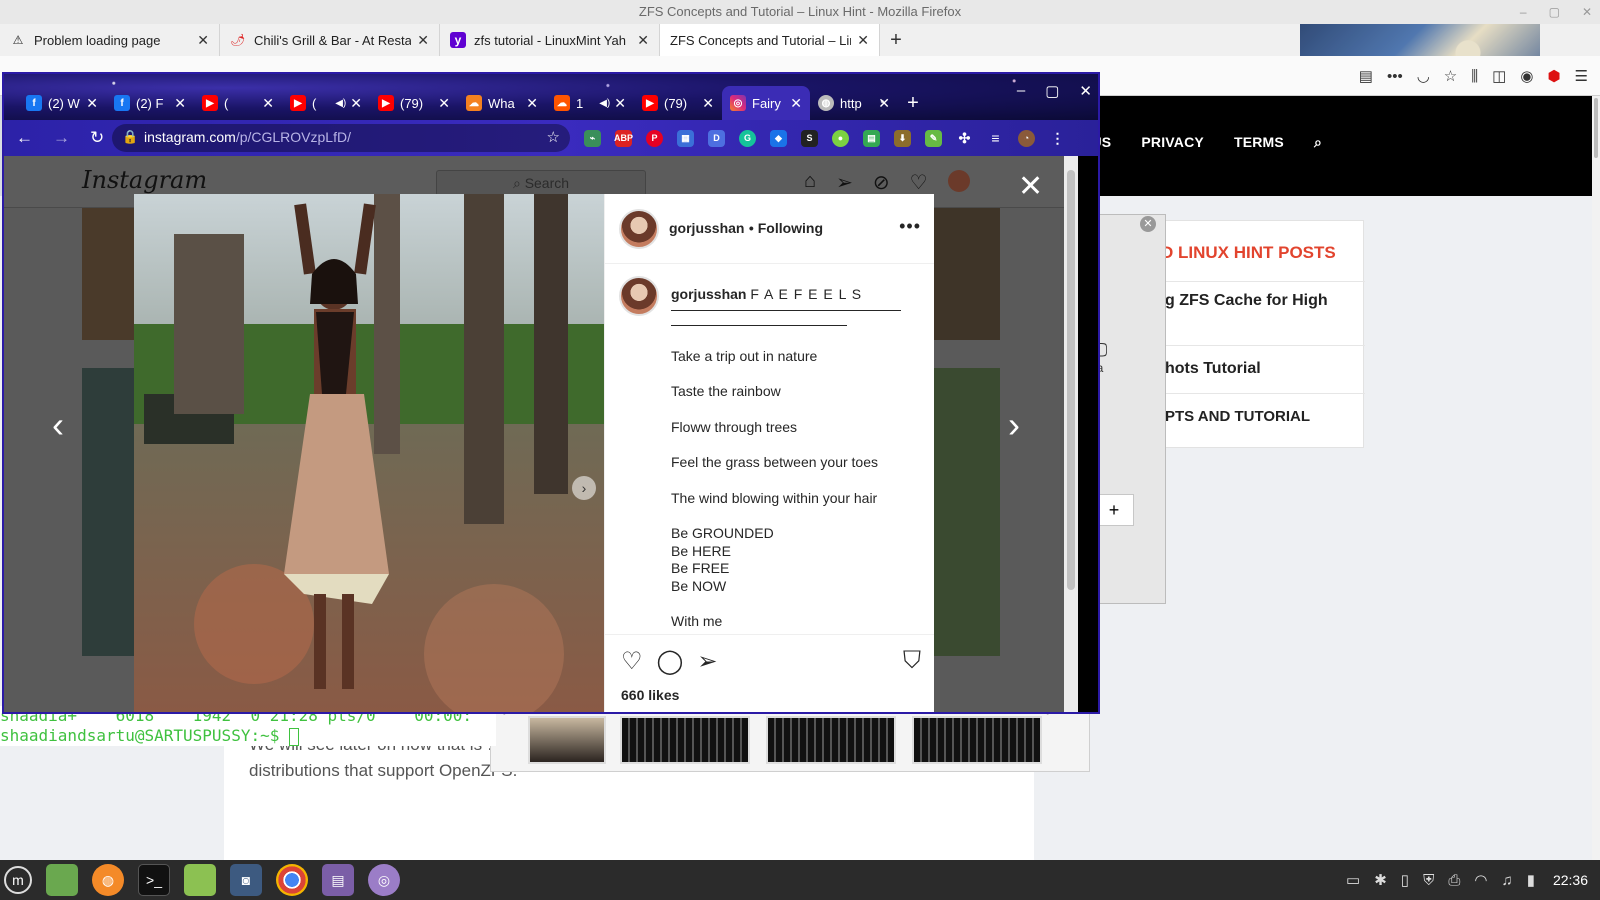  I want to click on extension-icon: ⌁, so click(592, 138).